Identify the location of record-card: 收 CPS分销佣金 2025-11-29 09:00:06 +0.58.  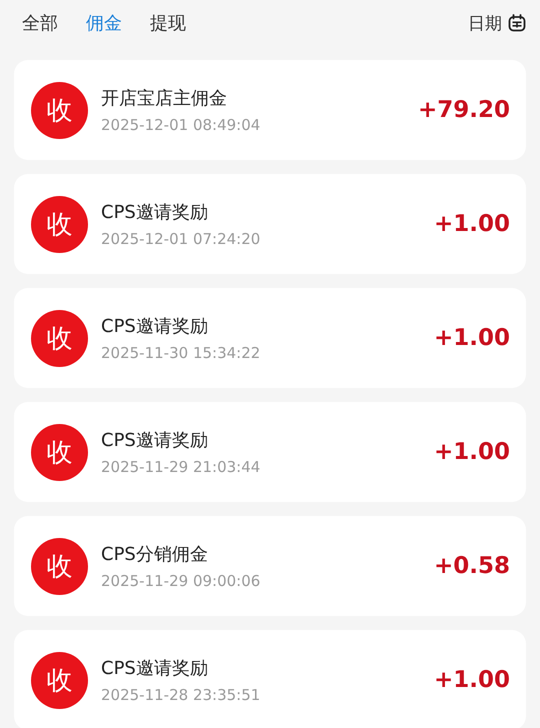
(270, 566).